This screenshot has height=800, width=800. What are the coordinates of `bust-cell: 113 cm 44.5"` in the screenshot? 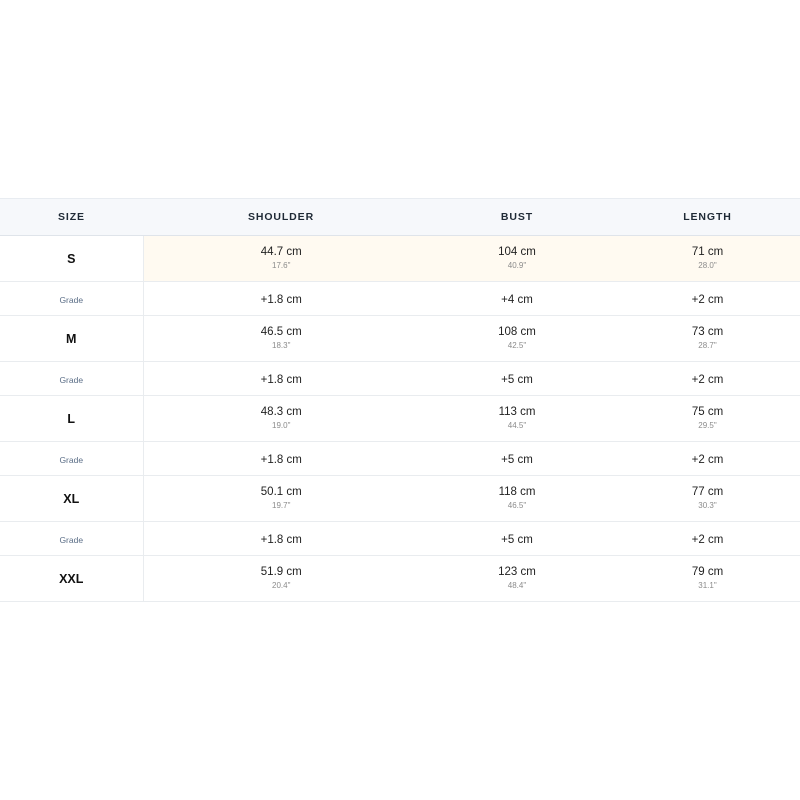 It's located at (517, 418).